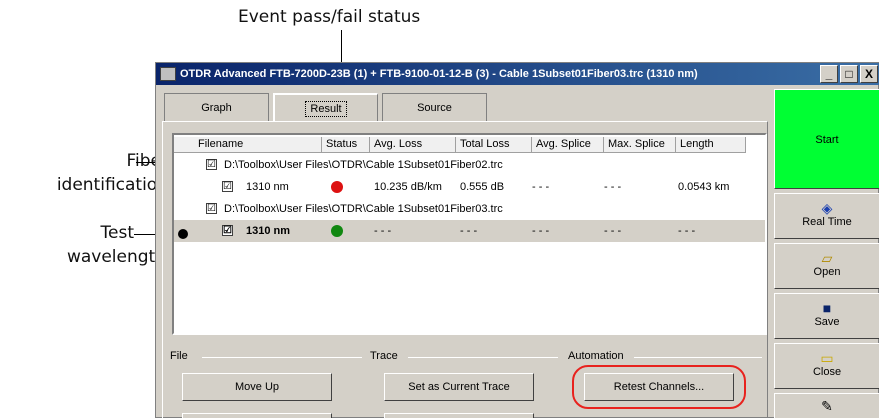 Image resolution: width=879 pixels, height=418 pixels. Describe the element at coordinates (383, 231) in the screenshot. I see `row-avg-loss: - - -` at that location.